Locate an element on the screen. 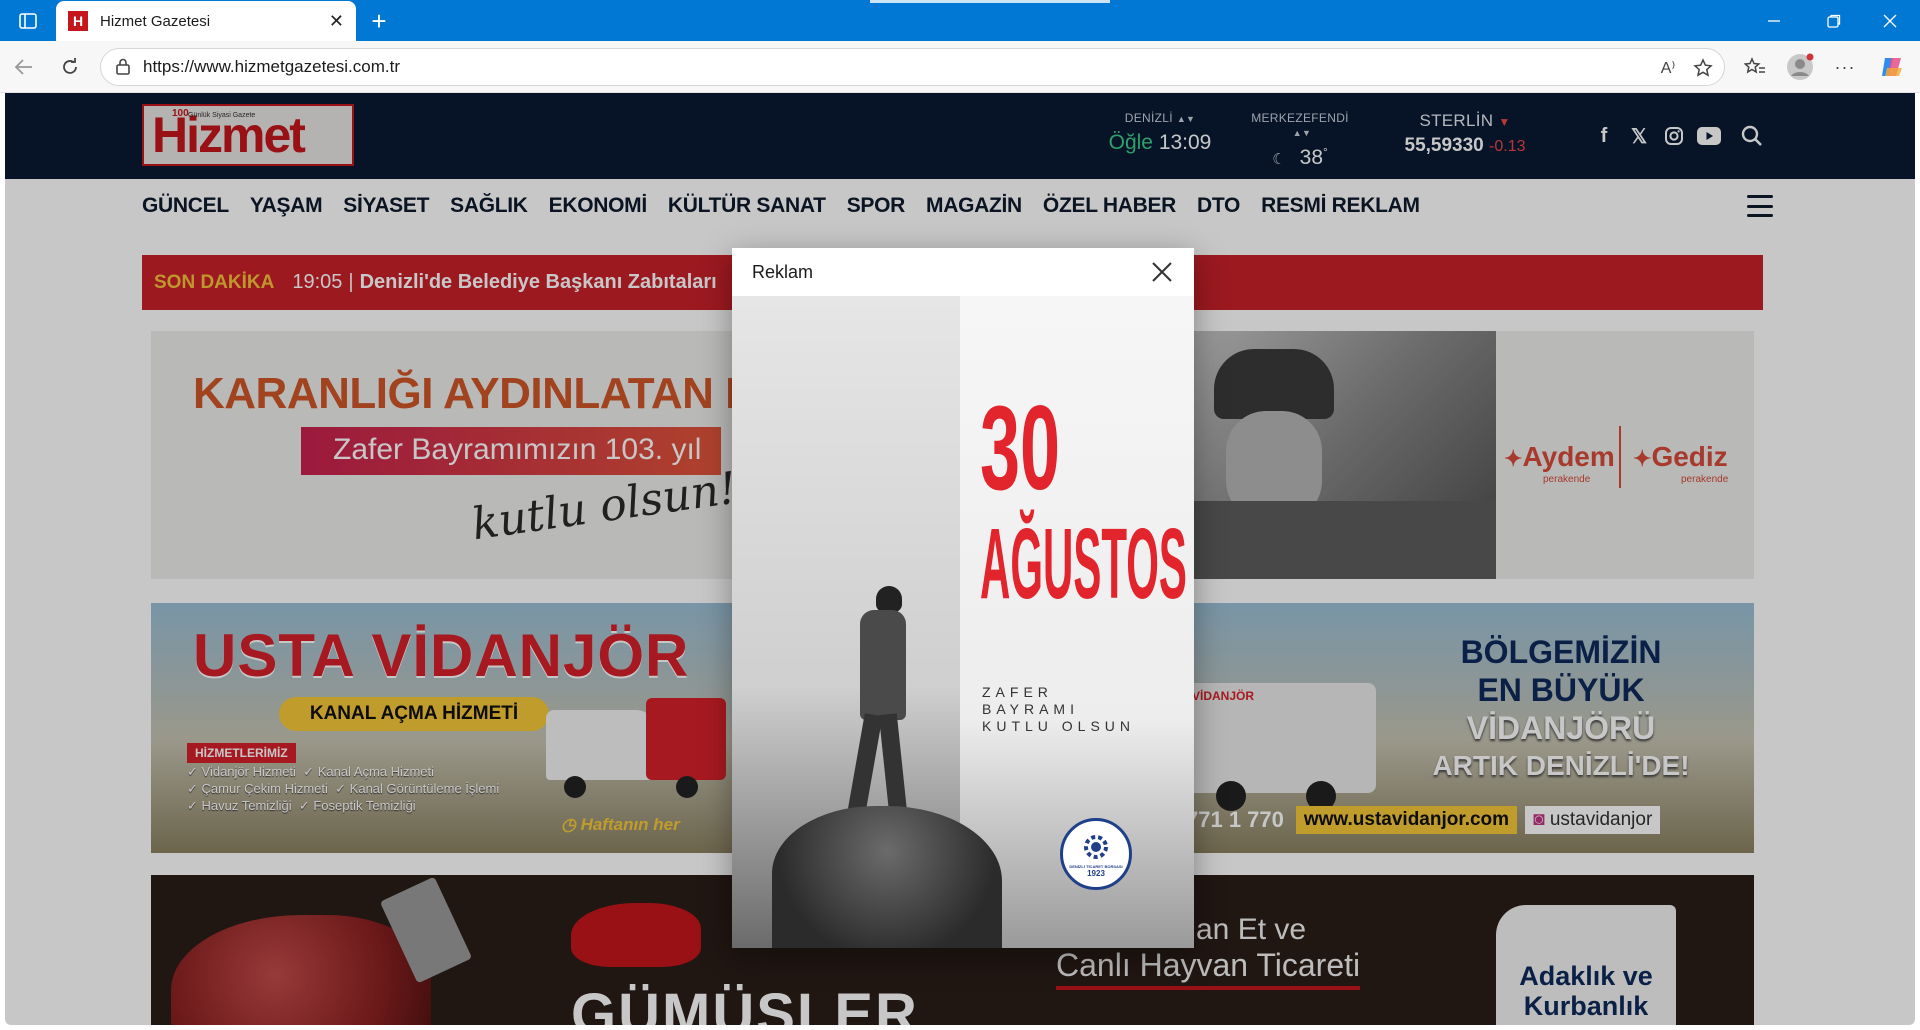 The image size is (1920, 1030). copilot-button is located at coordinates (1892, 67).